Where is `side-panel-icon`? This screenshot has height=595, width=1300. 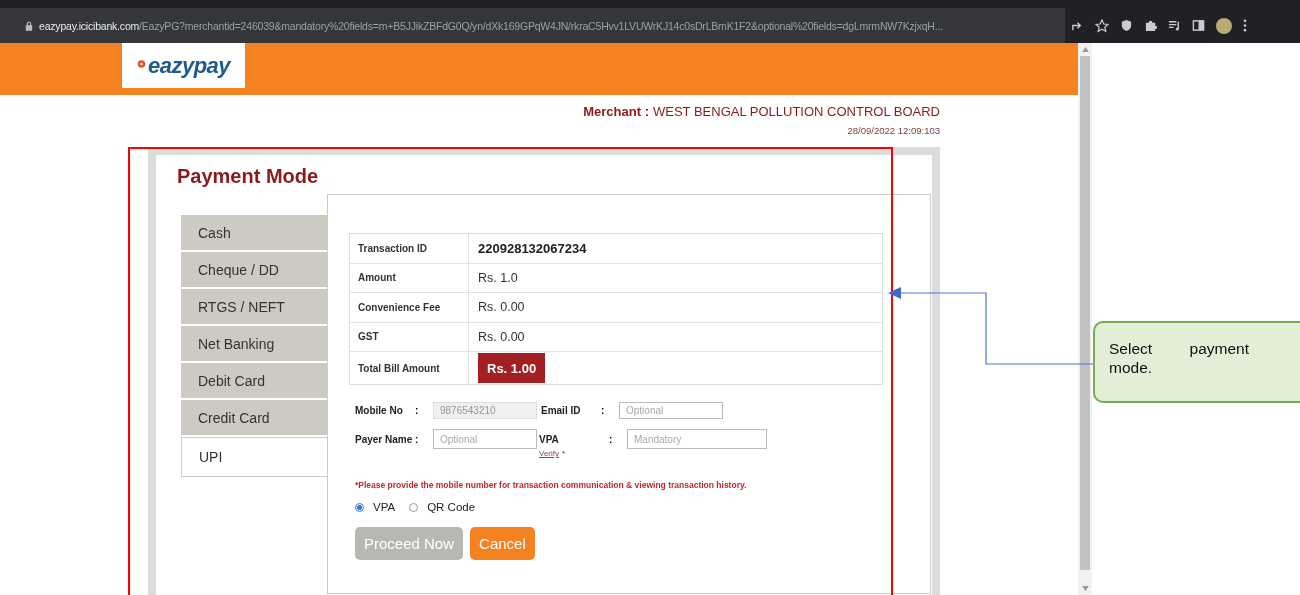 side-panel-icon is located at coordinates (1198, 25).